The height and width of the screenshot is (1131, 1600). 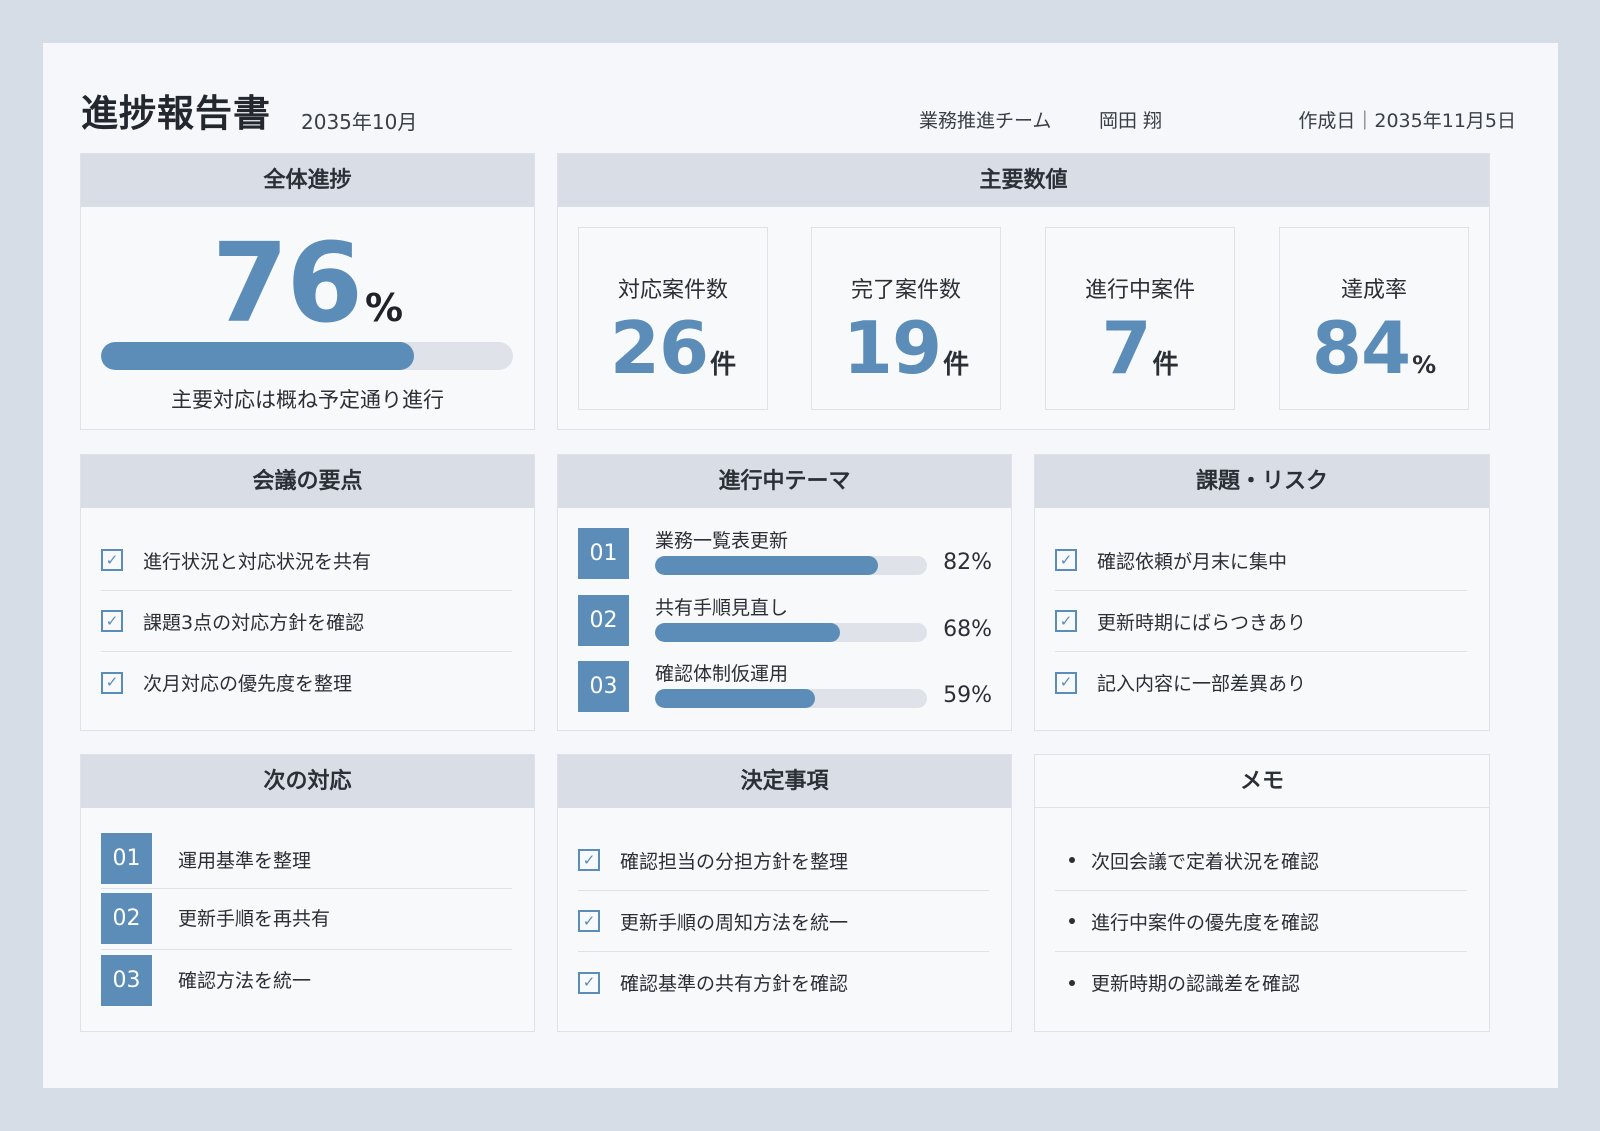 What do you see at coordinates (1023, 180) in the screenshot?
I see `key-metrics-heading: 主要数値` at bounding box center [1023, 180].